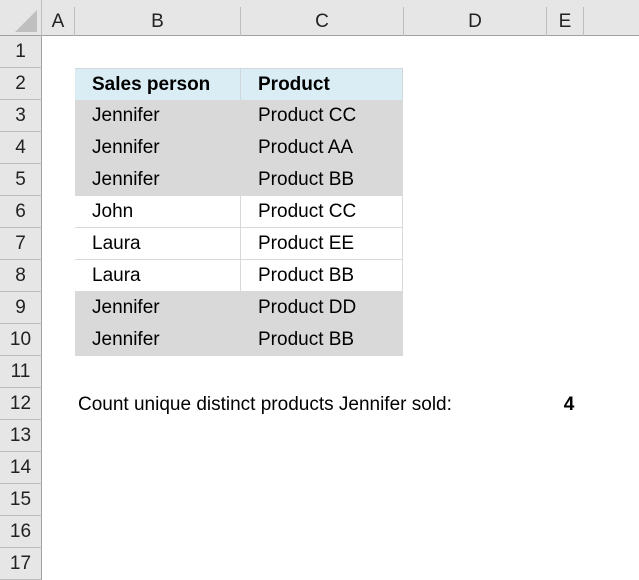 The image size is (639, 580). I want to click on row-header: 1, so click(21, 52).